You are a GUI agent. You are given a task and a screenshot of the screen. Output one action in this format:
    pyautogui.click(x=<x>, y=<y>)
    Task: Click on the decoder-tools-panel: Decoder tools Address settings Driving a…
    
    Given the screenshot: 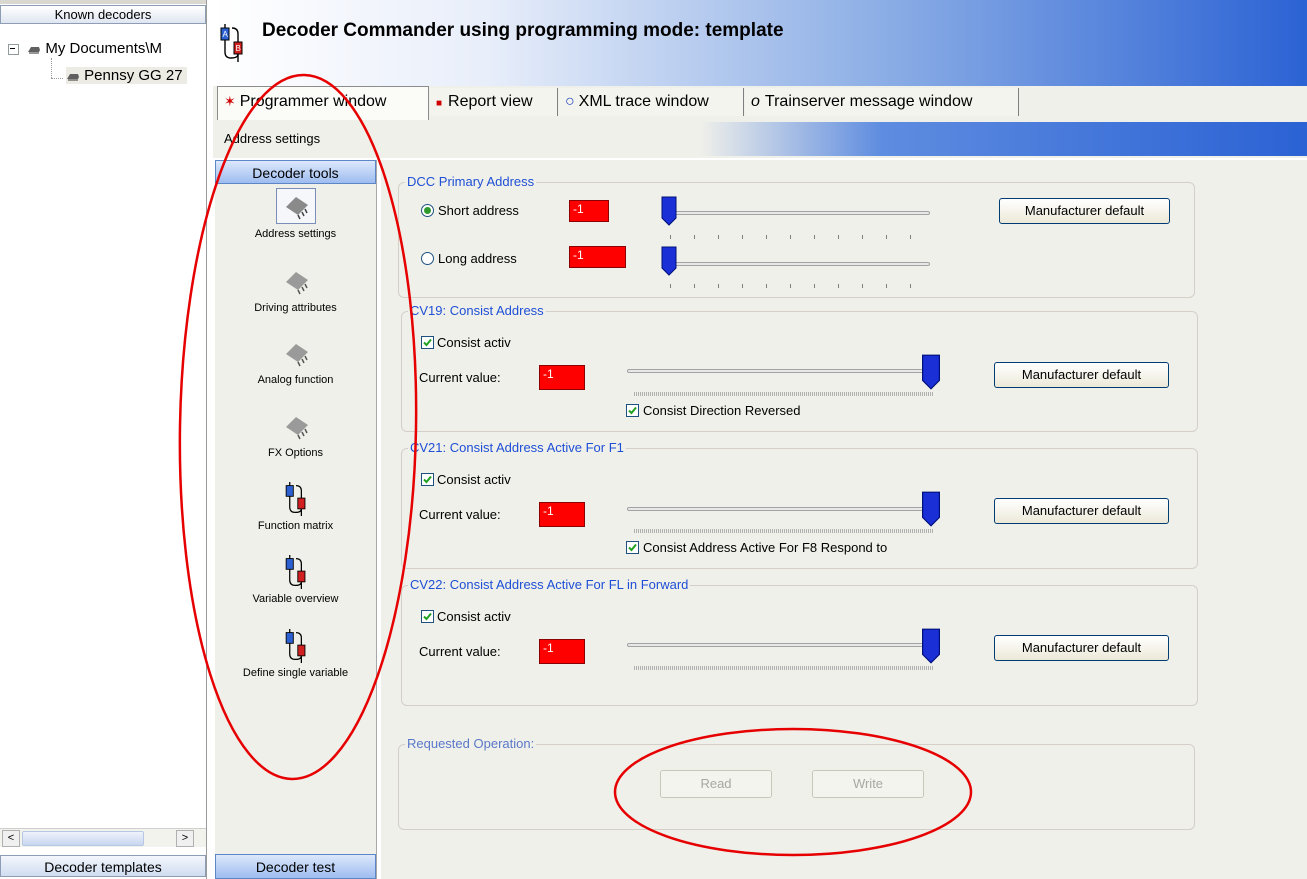 What is the action you would take?
    pyautogui.click(x=296, y=519)
    